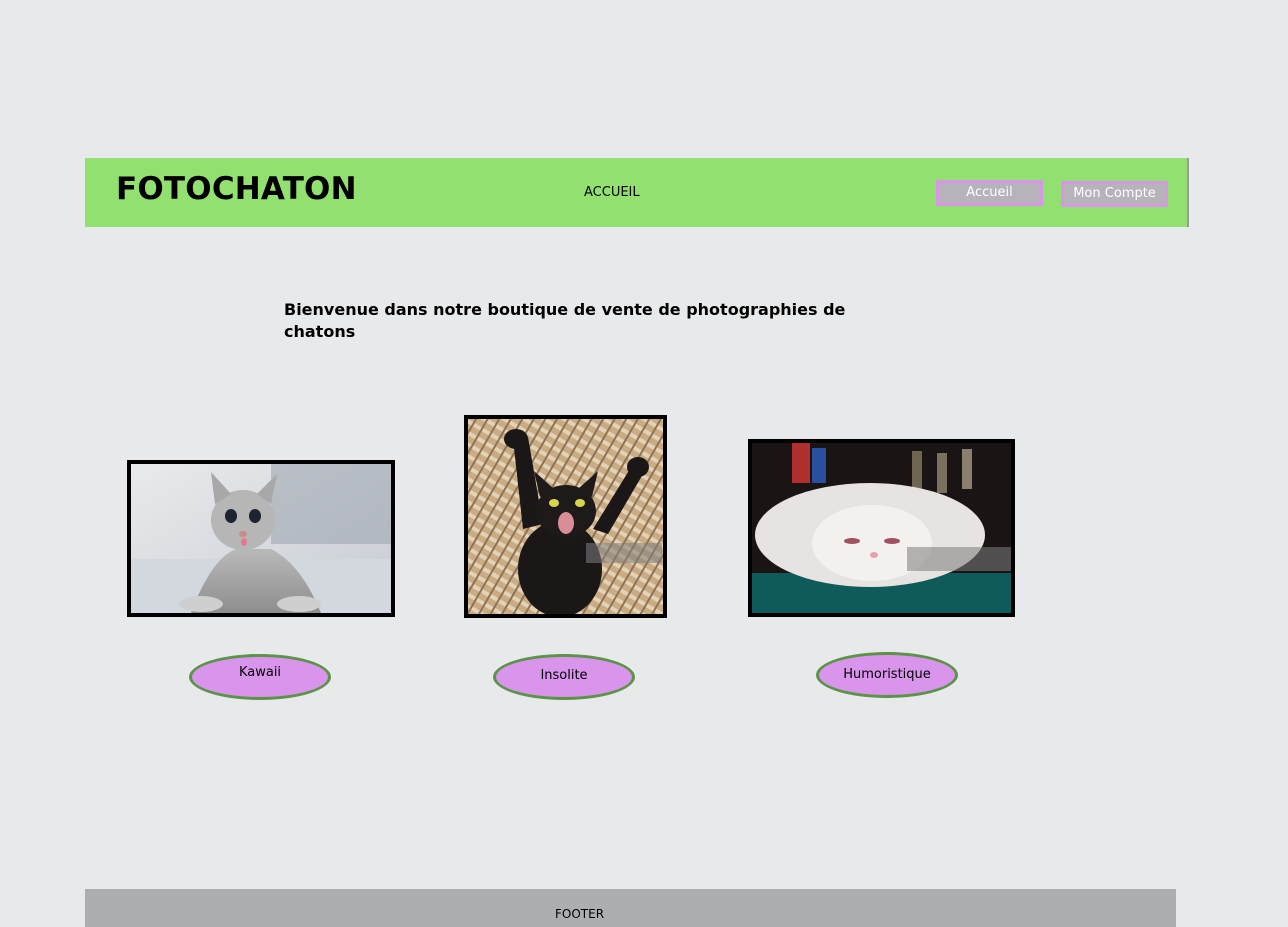  What do you see at coordinates (612, 193) in the screenshot?
I see `nav-link-accueil: ACCUEIL` at bounding box center [612, 193].